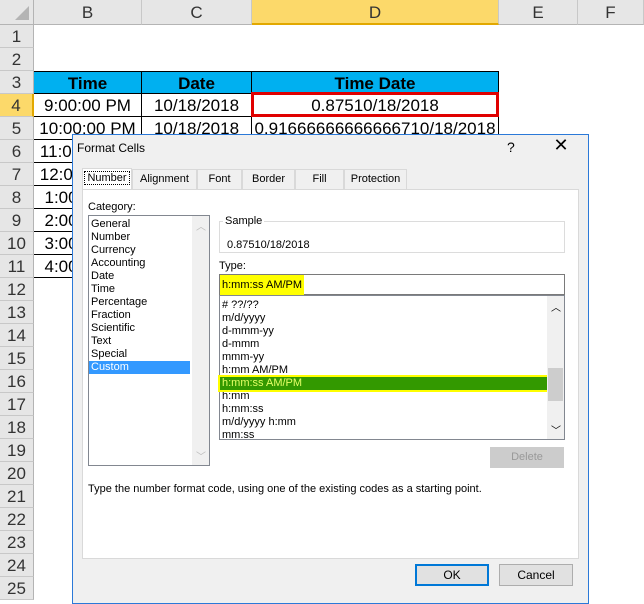 This screenshot has width=644, height=604. Describe the element at coordinates (536, 575) in the screenshot. I see `cancel-button: Cancel` at that location.